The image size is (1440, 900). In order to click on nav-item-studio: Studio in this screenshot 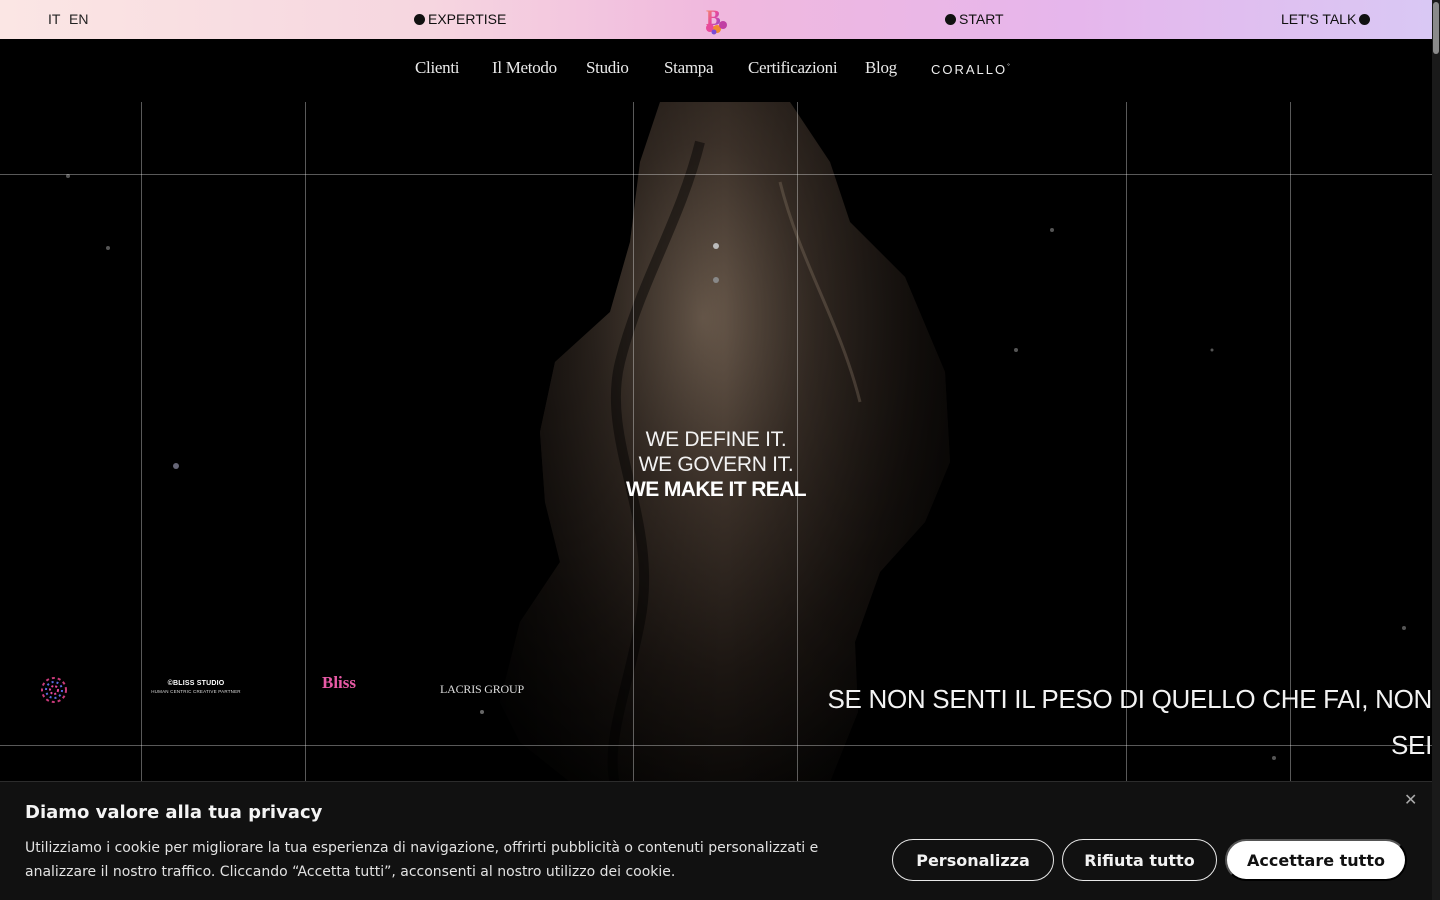, I will do `click(607, 68)`.